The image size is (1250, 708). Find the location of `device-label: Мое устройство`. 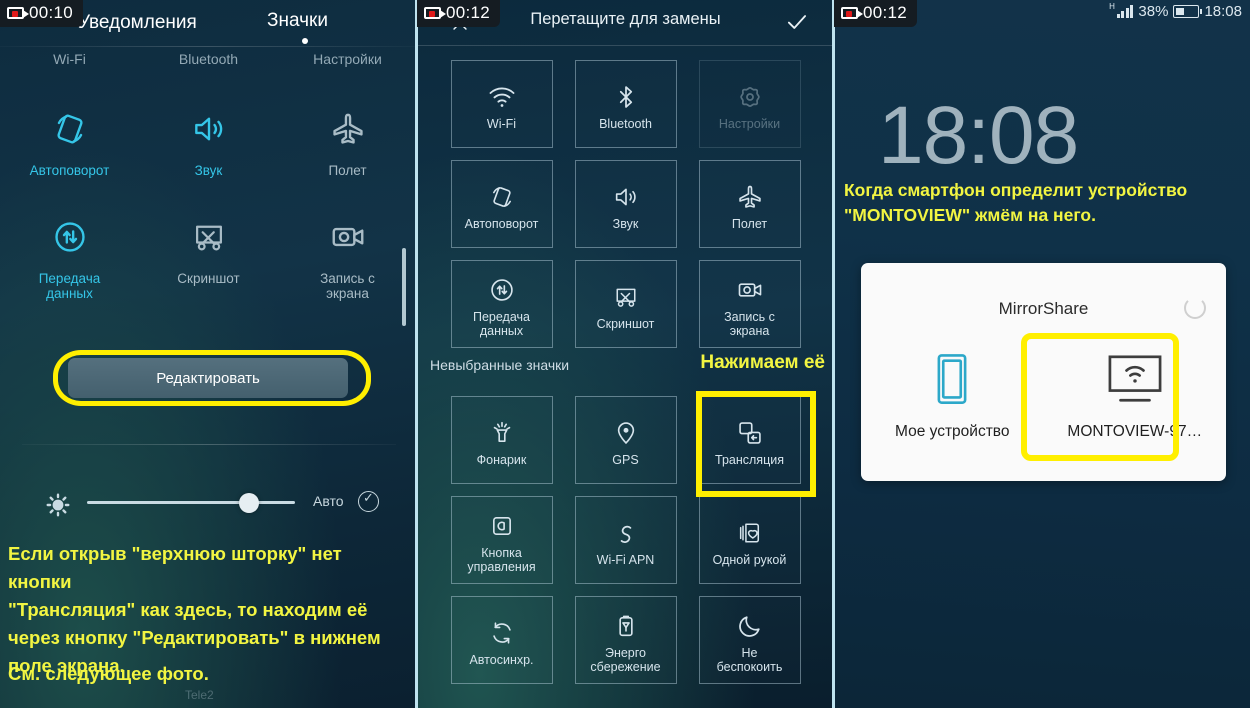

device-label: Мое устройство is located at coordinates (952, 431).